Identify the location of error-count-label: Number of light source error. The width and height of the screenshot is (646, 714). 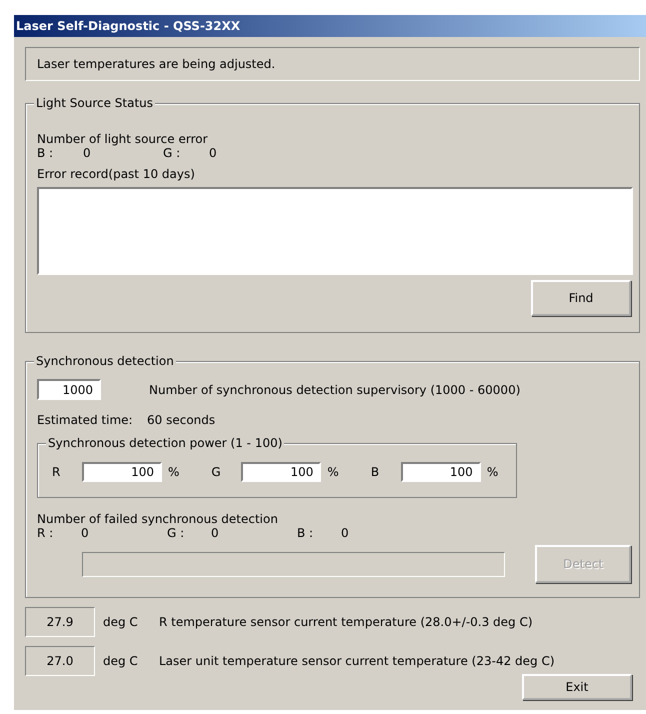
(123, 139).